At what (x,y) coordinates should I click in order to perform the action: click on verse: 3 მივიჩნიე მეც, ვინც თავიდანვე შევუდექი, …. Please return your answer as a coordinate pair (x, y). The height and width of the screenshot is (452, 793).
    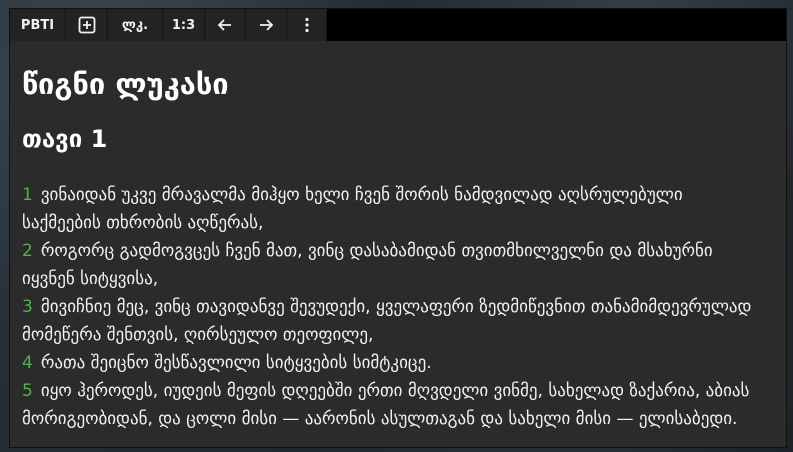
    Looking at the image, I should click on (392, 321).